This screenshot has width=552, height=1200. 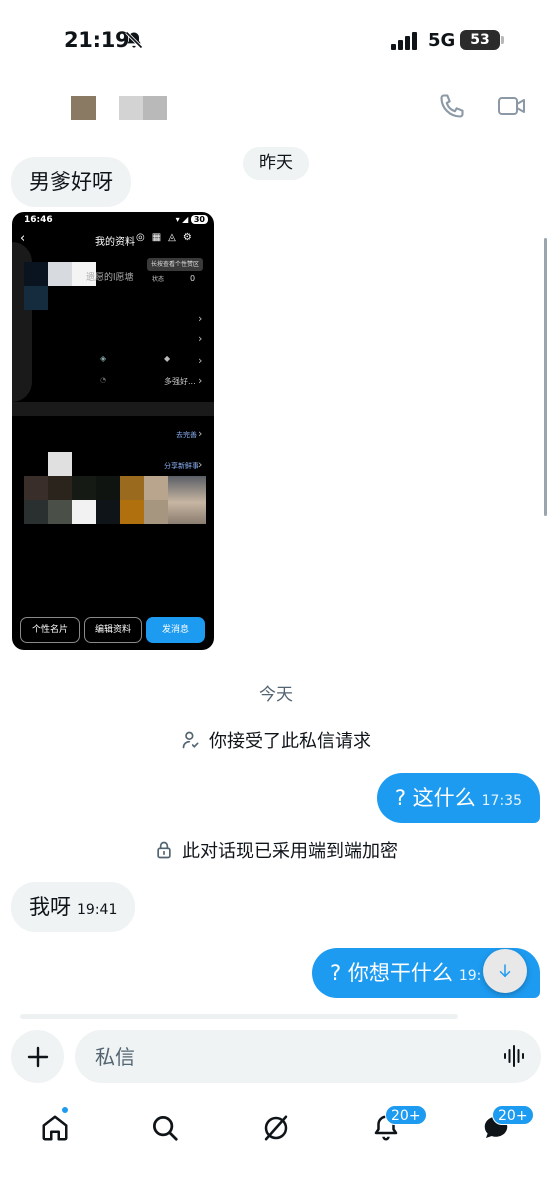 What do you see at coordinates (175, 264) in the screenshot?
I see `image-tooltip: 长按查看个性赞区` at bounding box center [175, 264].